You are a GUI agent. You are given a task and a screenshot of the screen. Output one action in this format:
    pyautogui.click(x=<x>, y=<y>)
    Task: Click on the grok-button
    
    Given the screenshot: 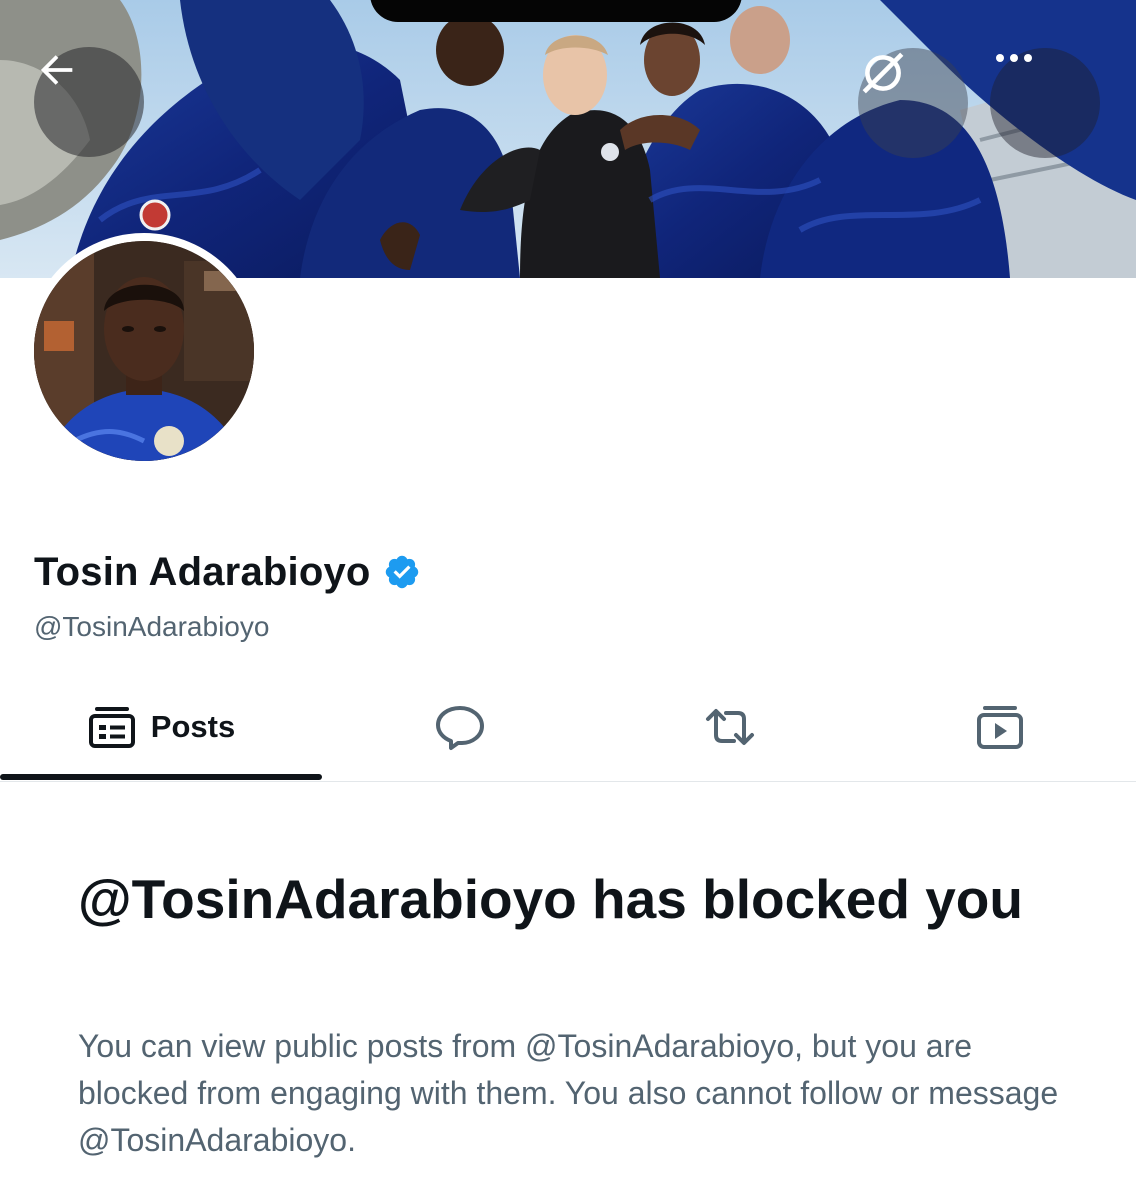 What is the action you would take?
    pyautogui.click(x=913, y=103)
    